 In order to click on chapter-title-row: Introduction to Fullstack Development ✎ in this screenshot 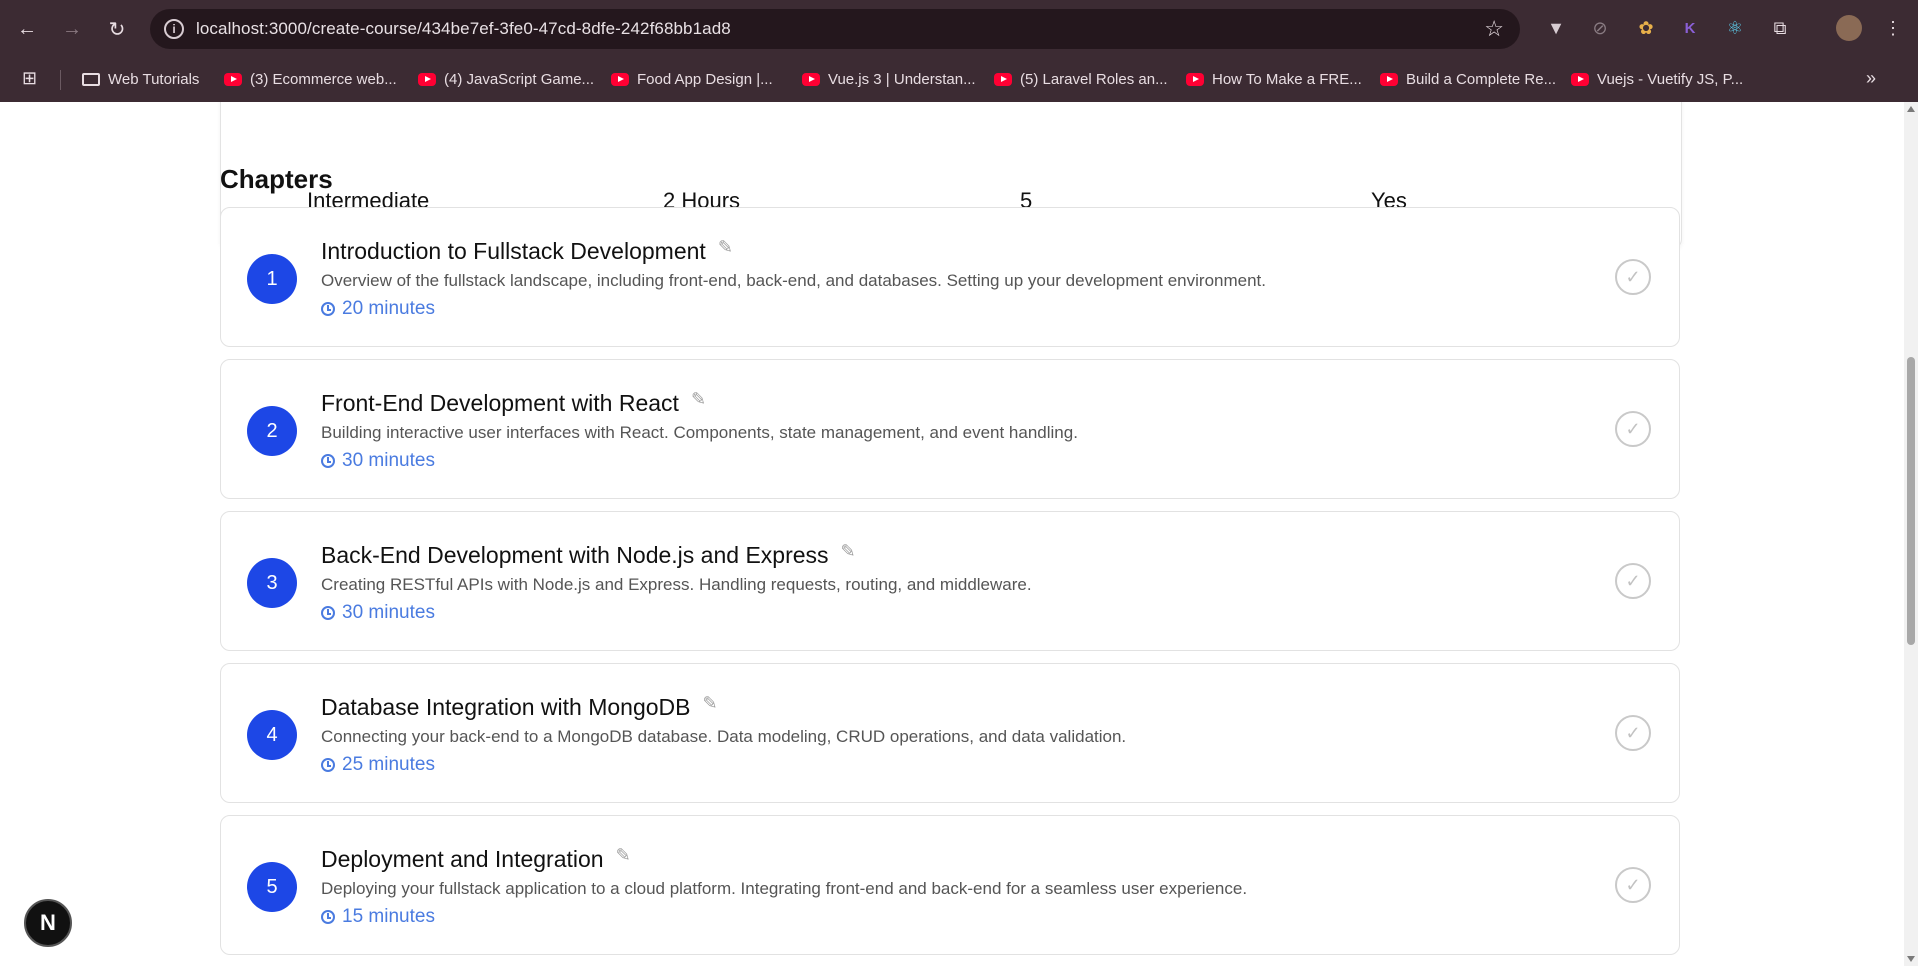, I will do `click(527, 251)`.